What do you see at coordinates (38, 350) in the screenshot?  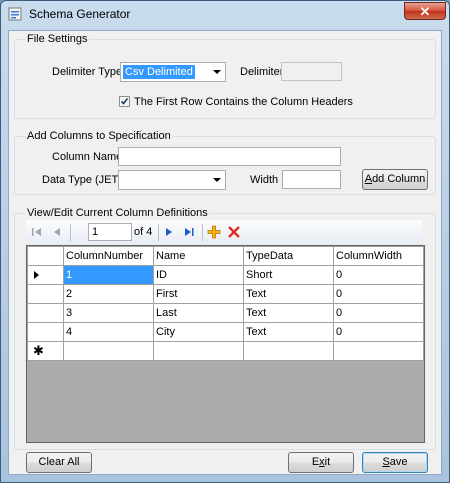 I see `new-row-icon: ✱` at bounding box center [38, 350].